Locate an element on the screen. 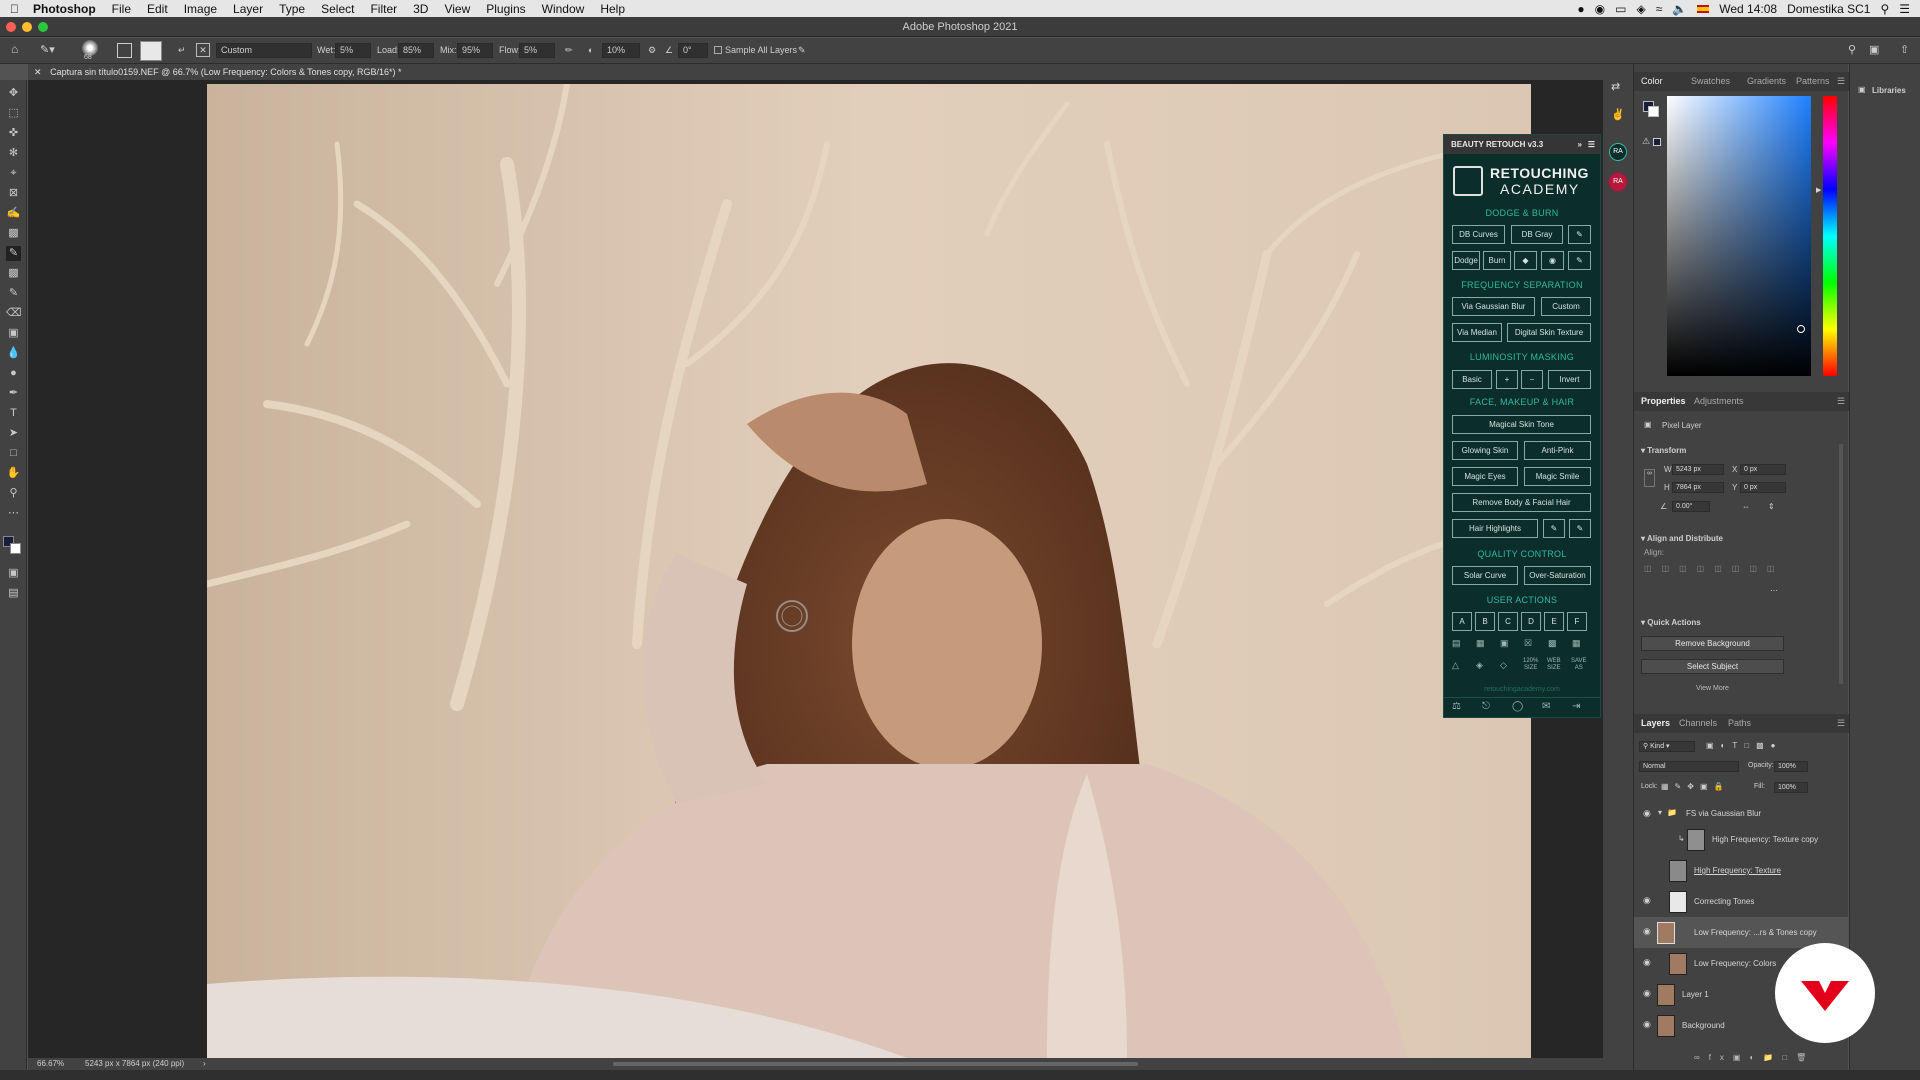 The image size is (1920, 1080). more-tools-icon: ⋯ is located at coordinates (13, 513).